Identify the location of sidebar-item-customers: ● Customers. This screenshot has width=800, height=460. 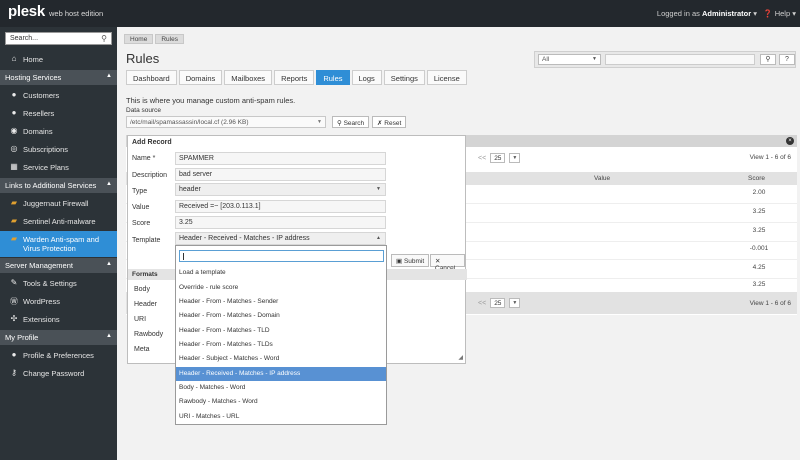
(58, 95).